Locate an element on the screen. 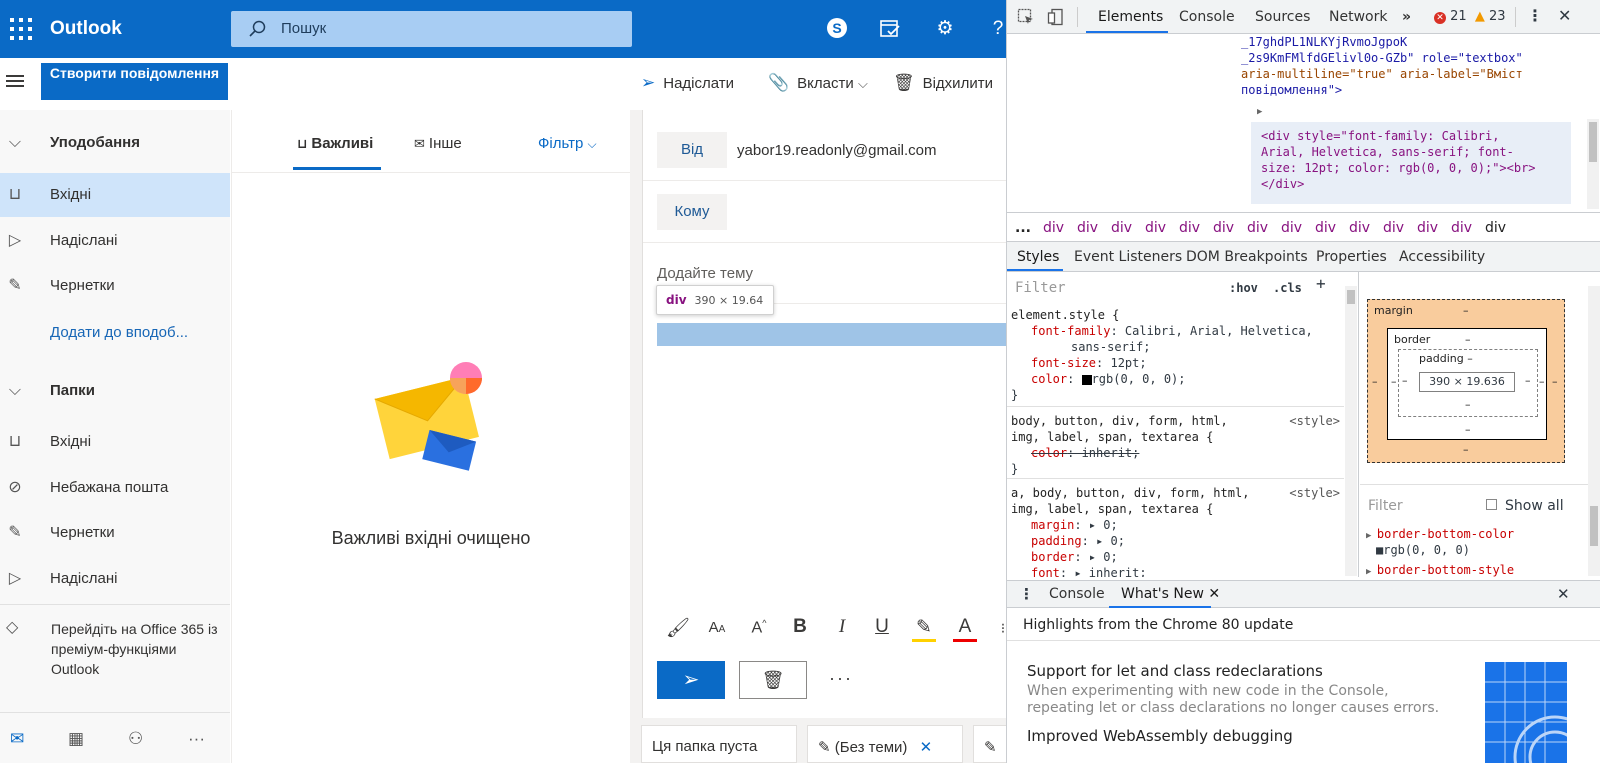 Image resolution: width=1600 pixels, height=763 pixels. computed-scrollbar is located at coordinates (1594, 431).